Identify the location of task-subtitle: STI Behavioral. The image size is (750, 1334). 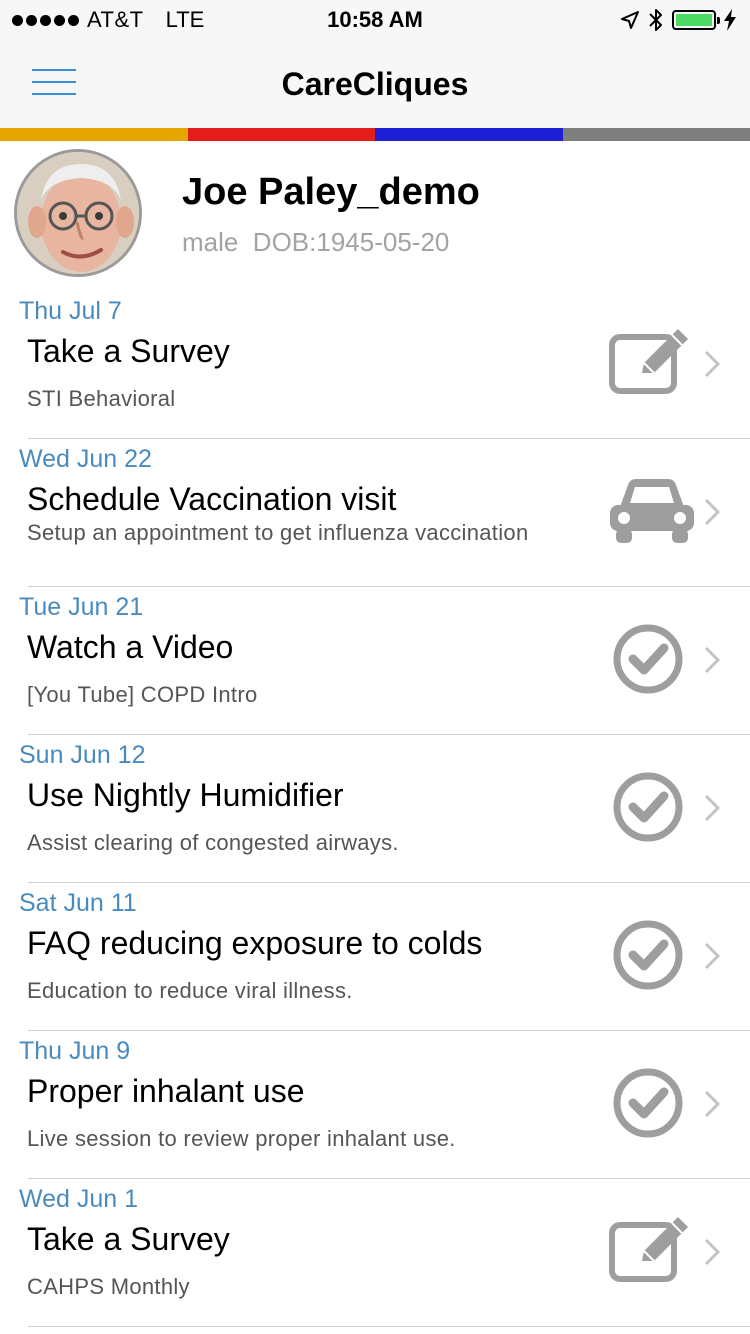
(101, 398).